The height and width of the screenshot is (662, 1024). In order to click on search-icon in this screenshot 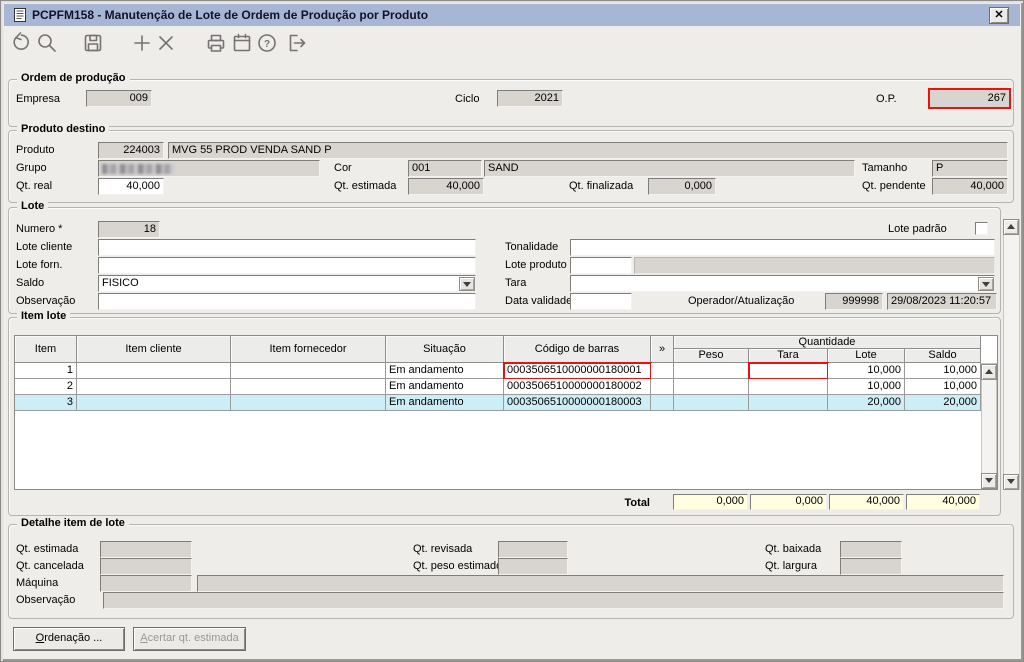, I will do `click(47, 43)`.